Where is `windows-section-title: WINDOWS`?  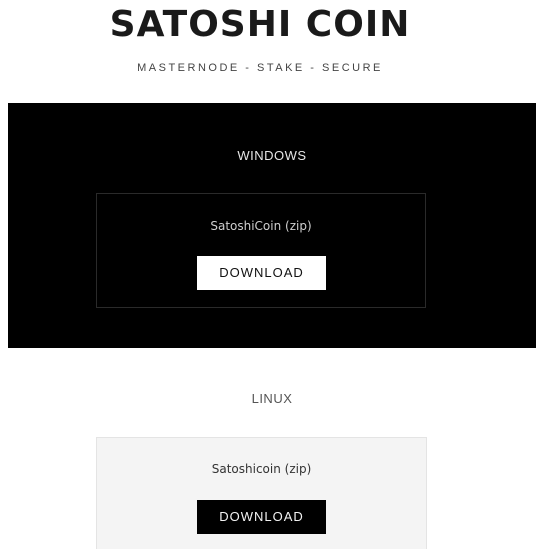
windows-section-title: WINDOWS is located at coordinates (272, 155).